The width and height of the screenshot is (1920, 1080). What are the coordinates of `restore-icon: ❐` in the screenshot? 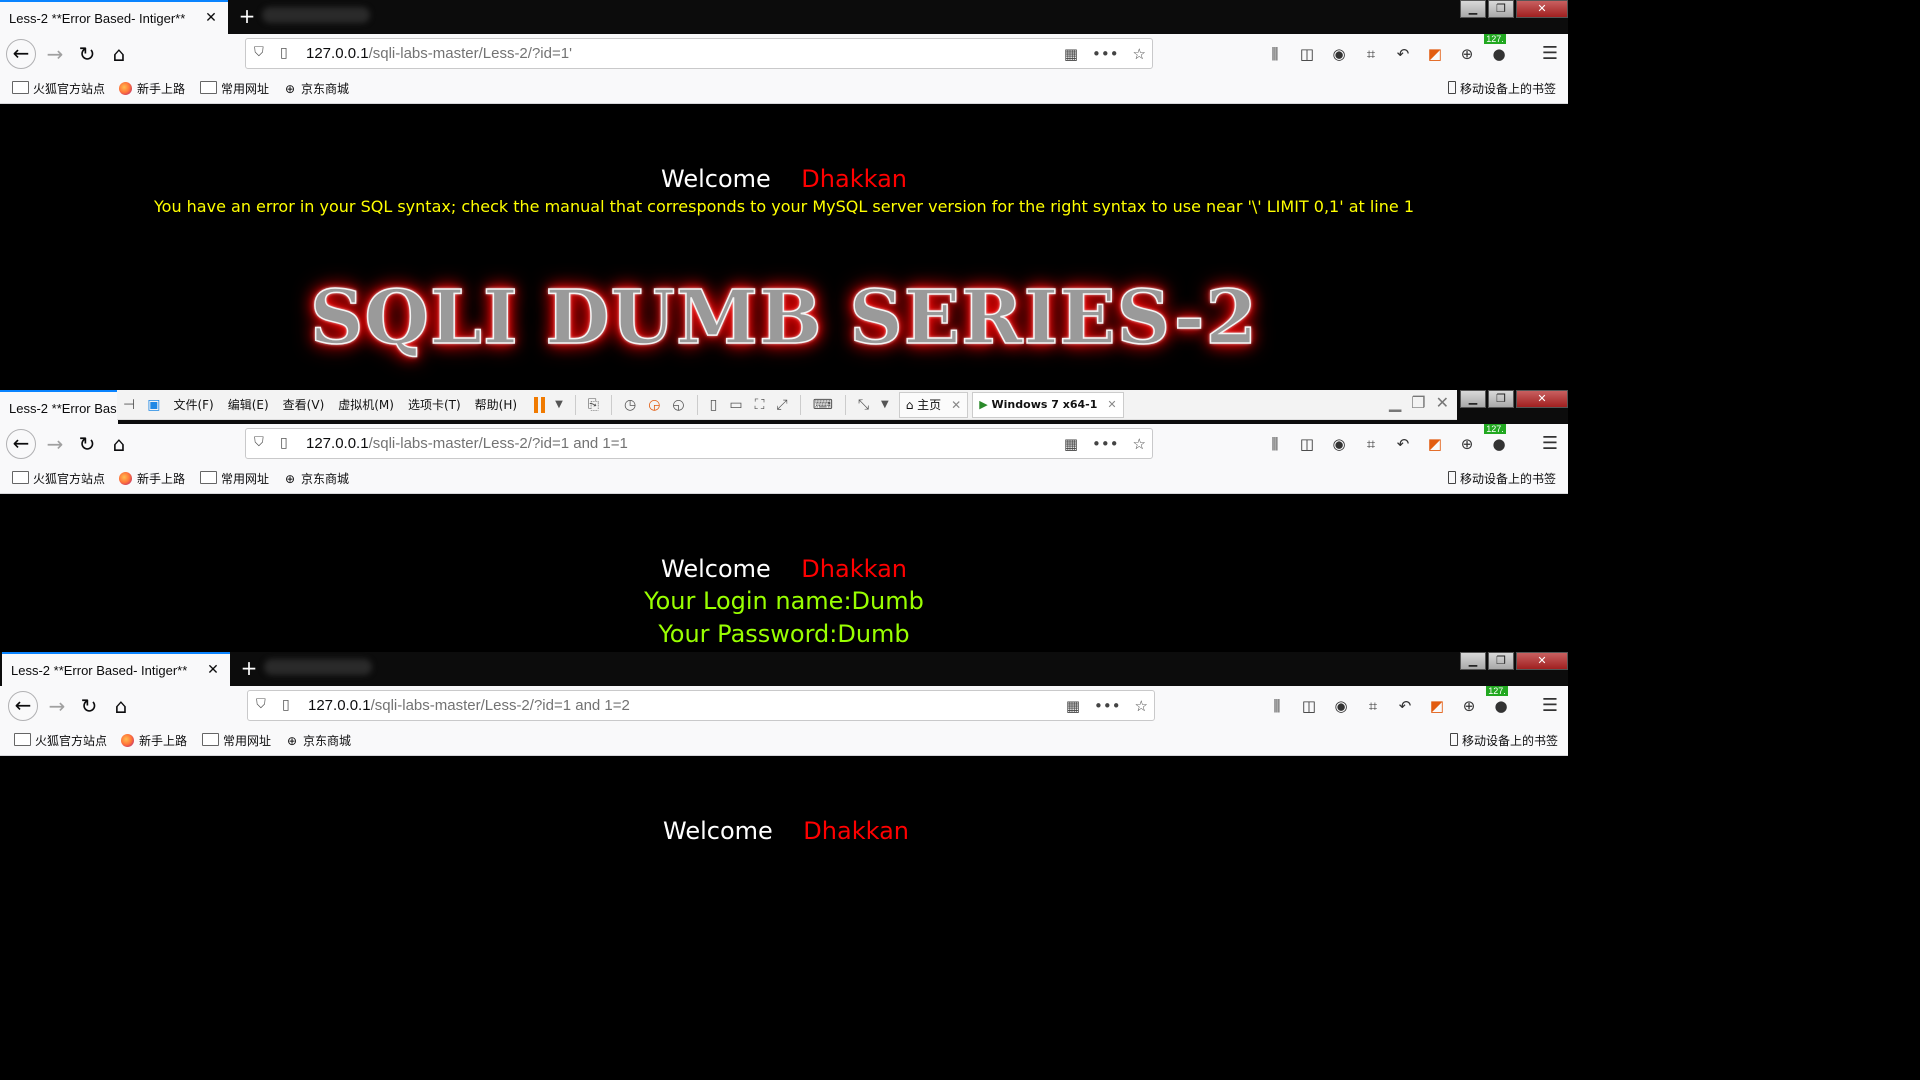 It's located at (1418, 402).